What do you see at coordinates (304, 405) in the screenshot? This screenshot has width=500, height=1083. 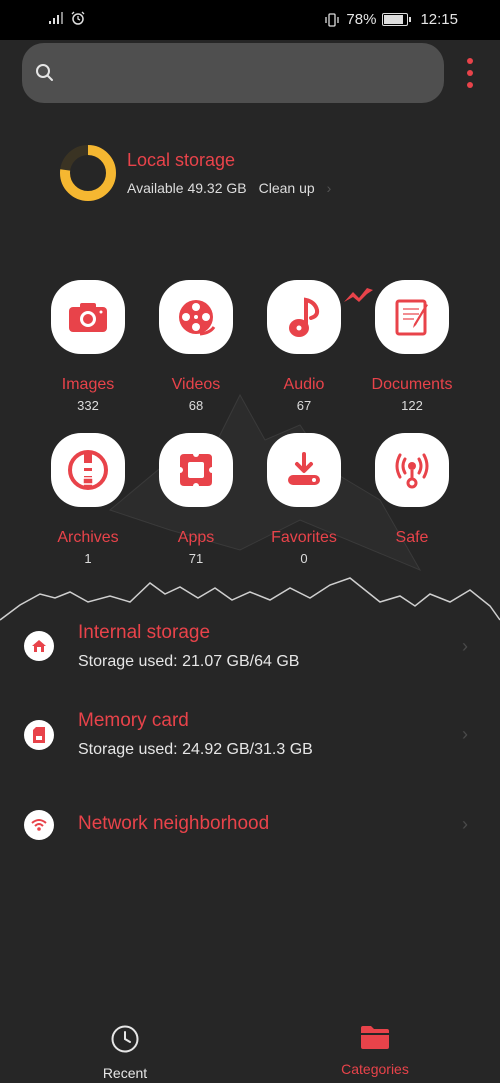 I see `category-count: 67` at bounding box center [304, 405].